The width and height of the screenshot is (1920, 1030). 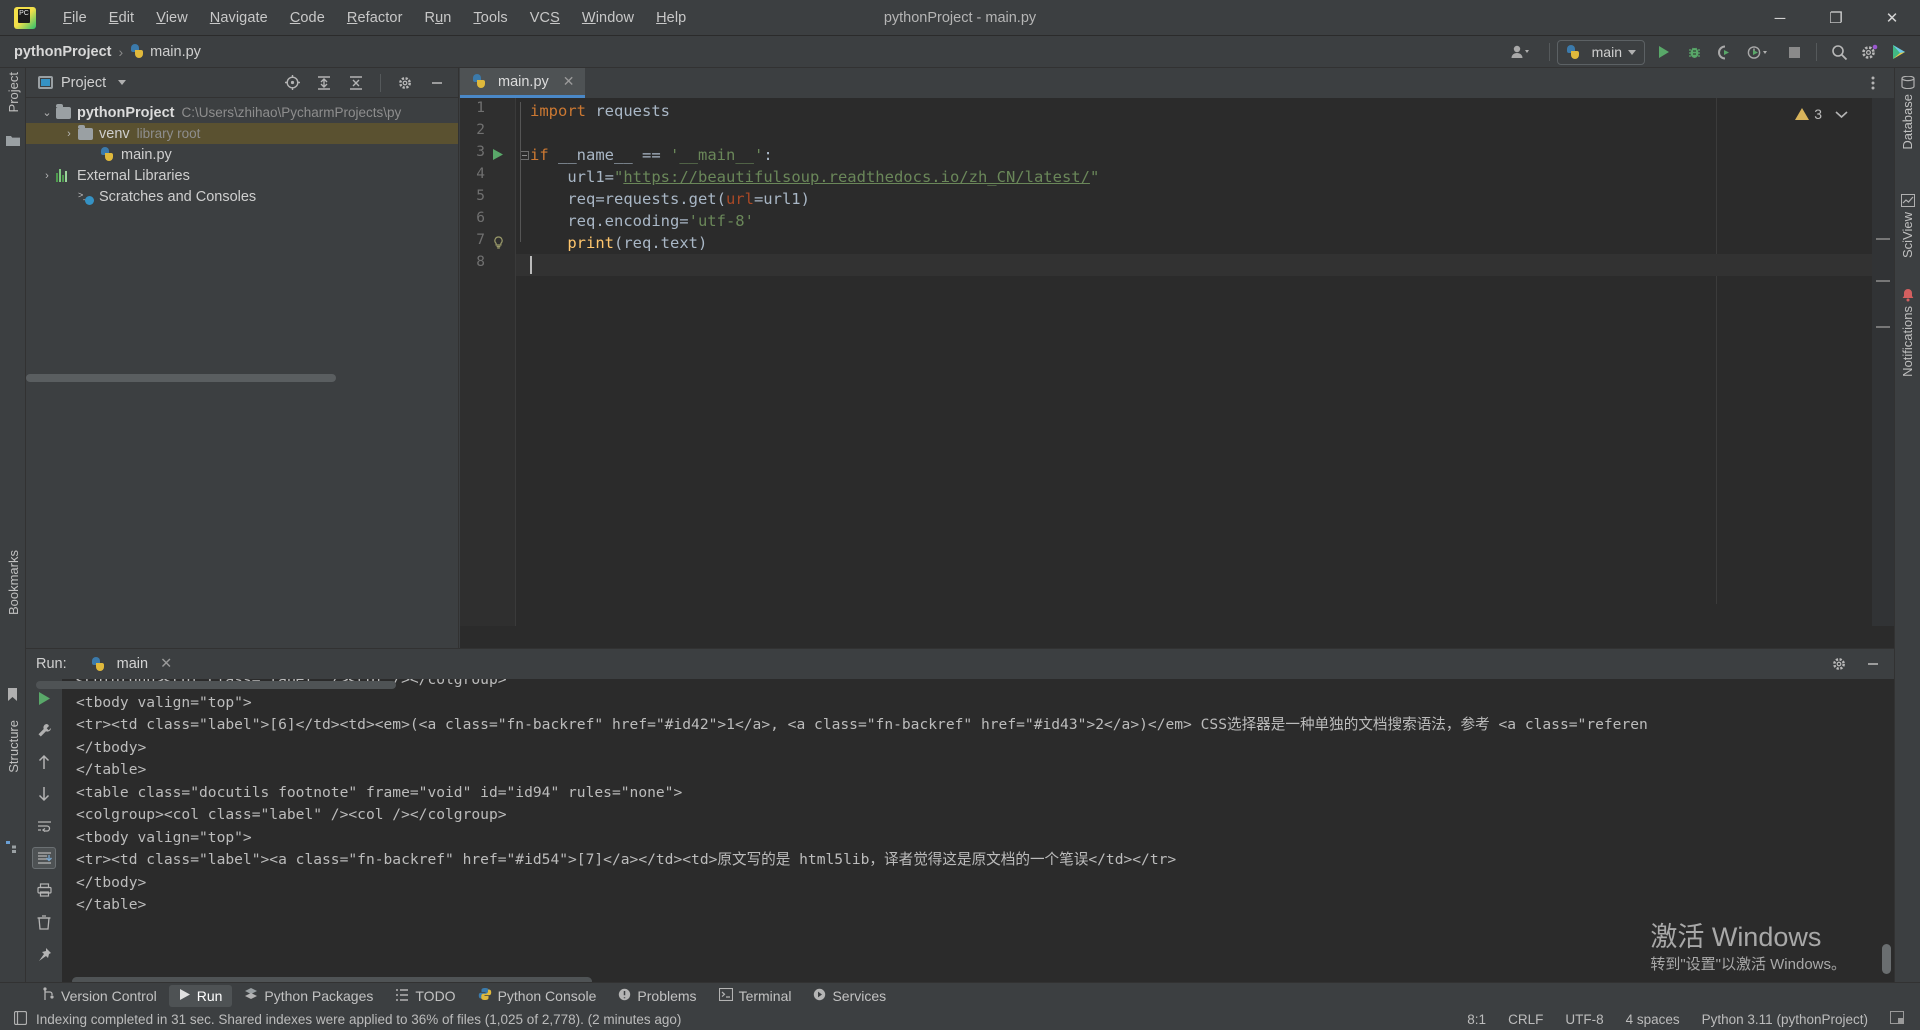 What do you see at coordinates (121, 18) in the screenshot?
I see `menu-item-edit: Edit` at bounding box center [121, 18].